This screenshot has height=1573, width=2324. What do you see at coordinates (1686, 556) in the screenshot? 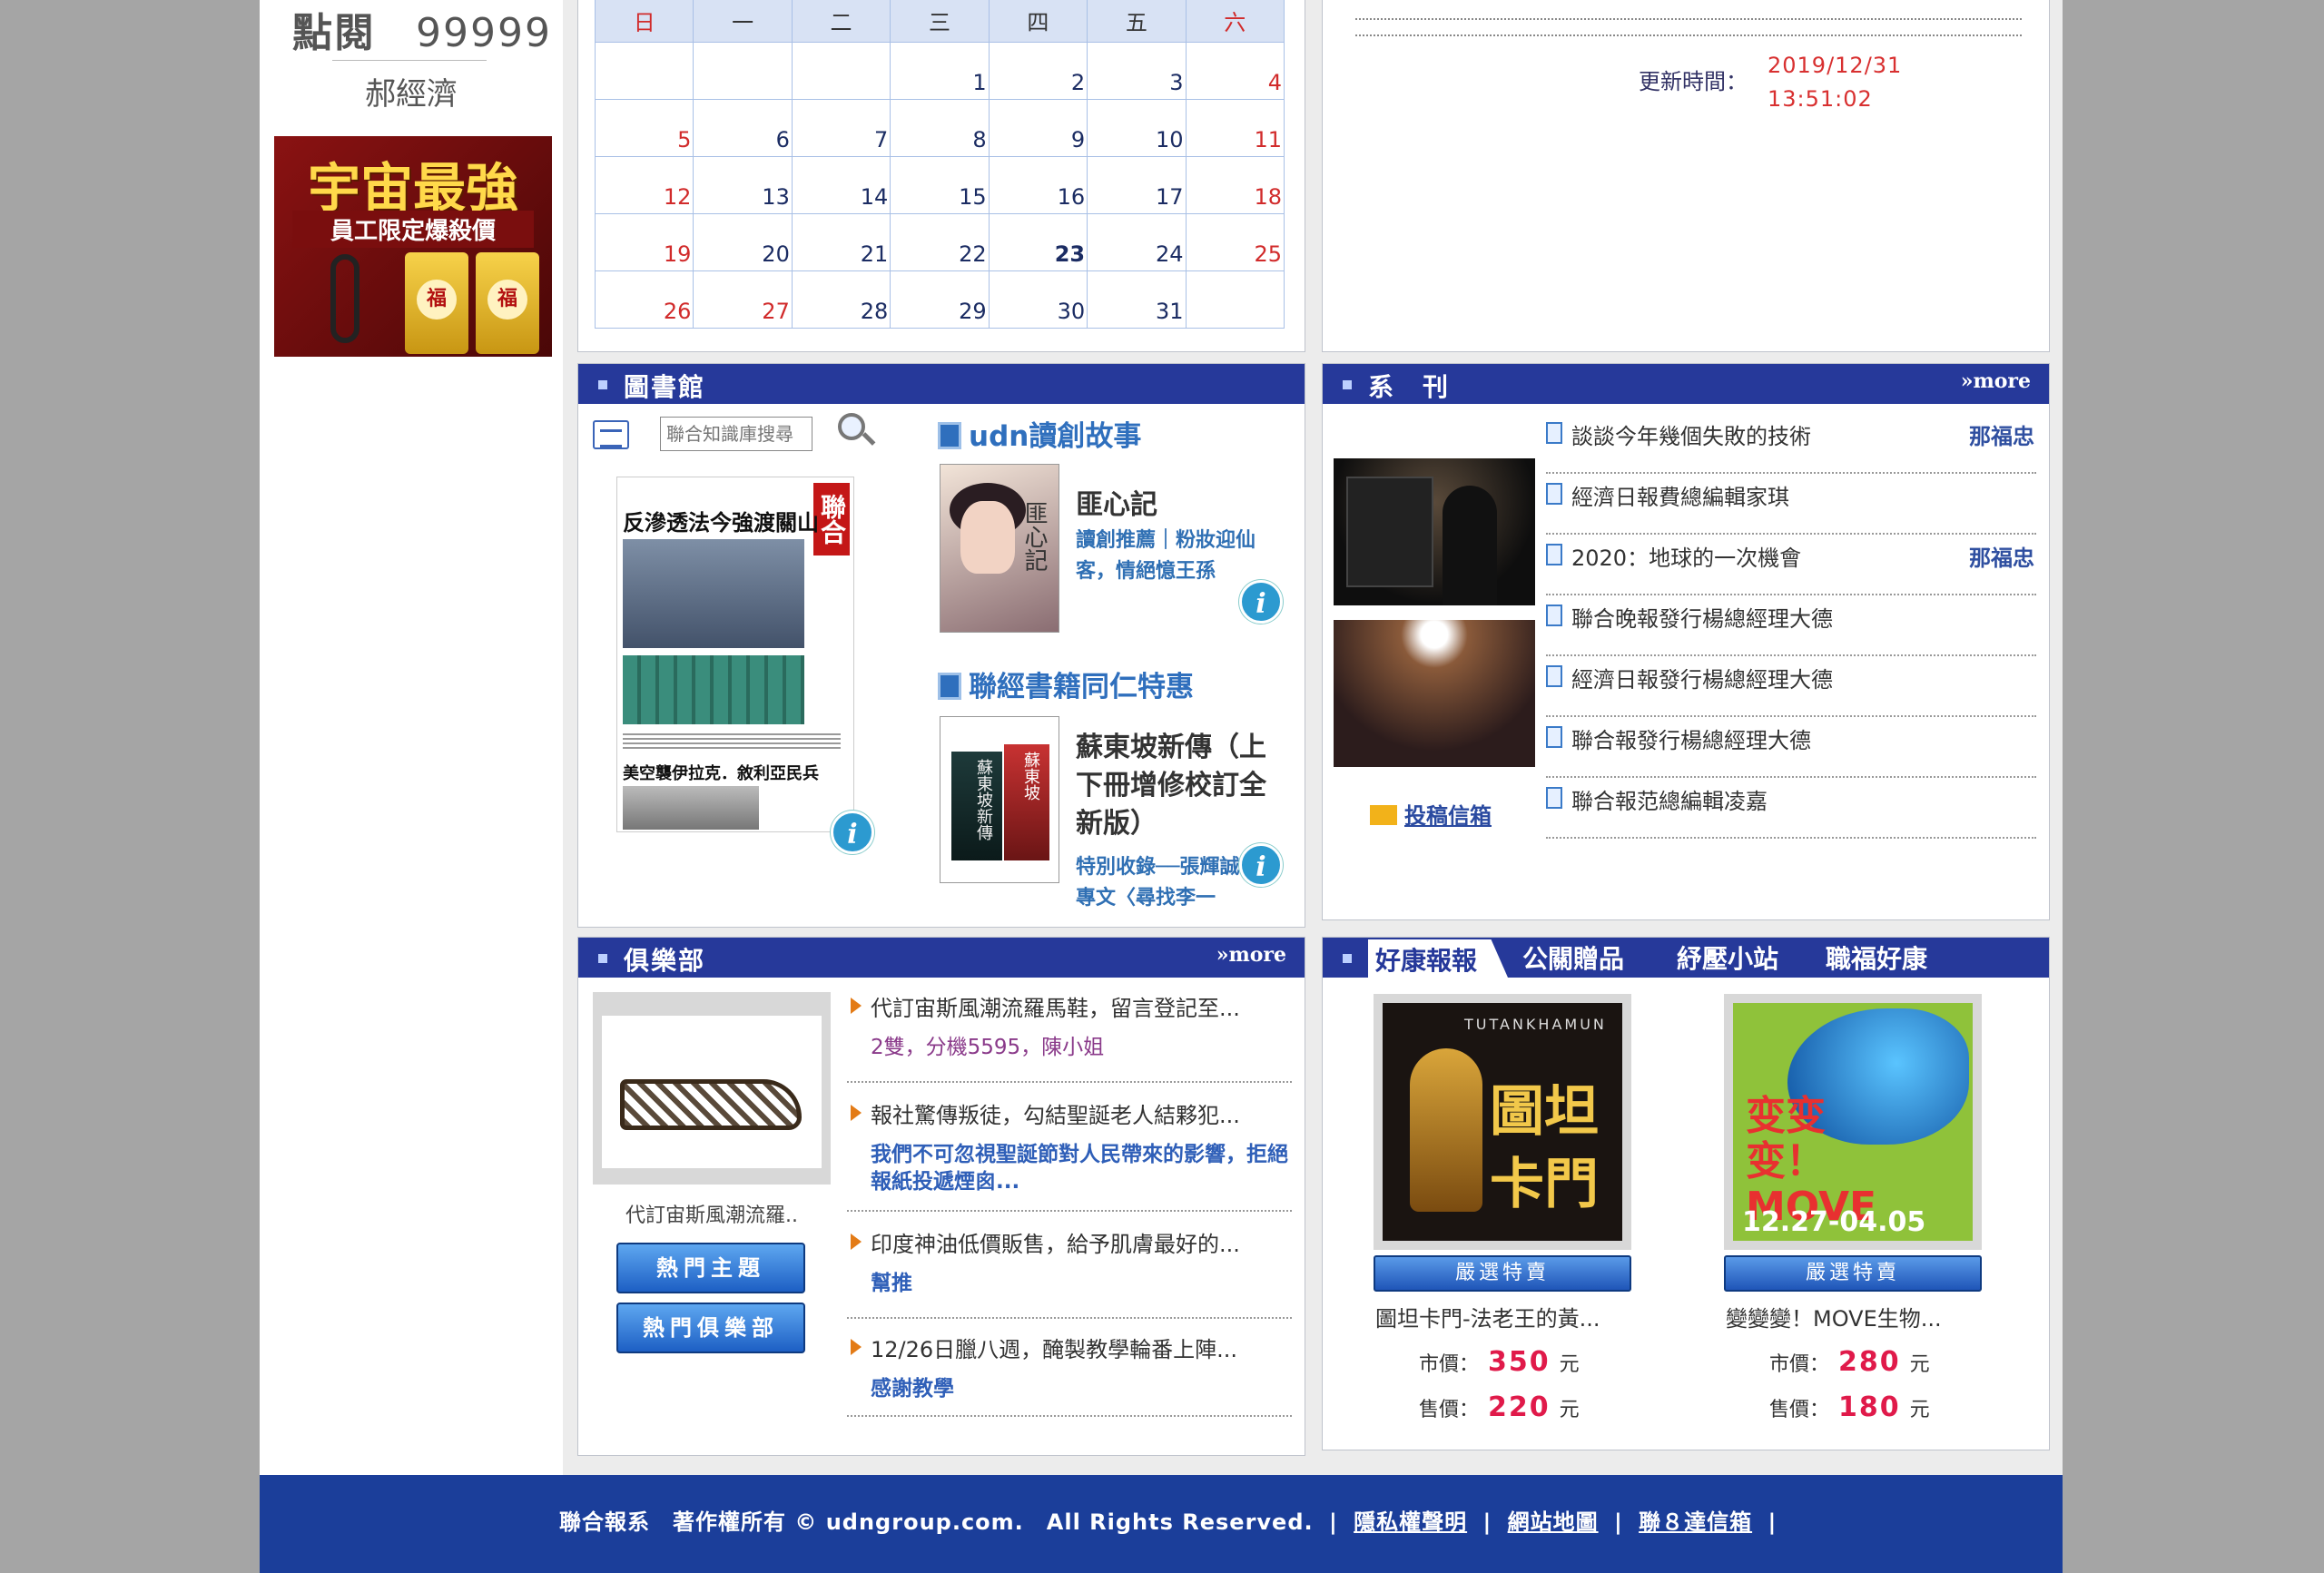
I see `series-item-title: 2020：地球的一次機會` at bounding box center [1686, 556].